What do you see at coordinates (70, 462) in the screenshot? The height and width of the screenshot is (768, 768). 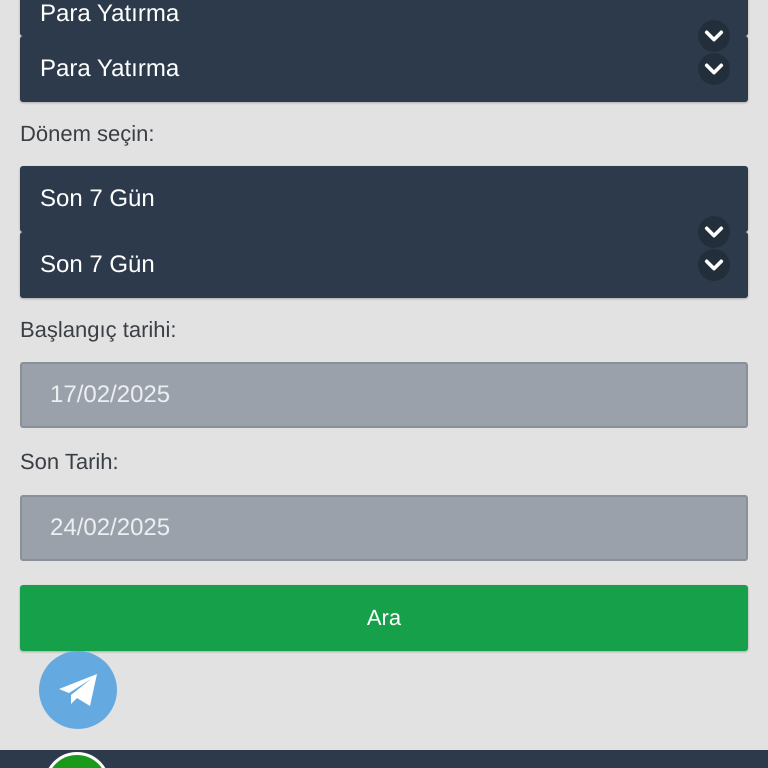 I see `field-label: Son Tarih:` at bounding box center [70, 462].